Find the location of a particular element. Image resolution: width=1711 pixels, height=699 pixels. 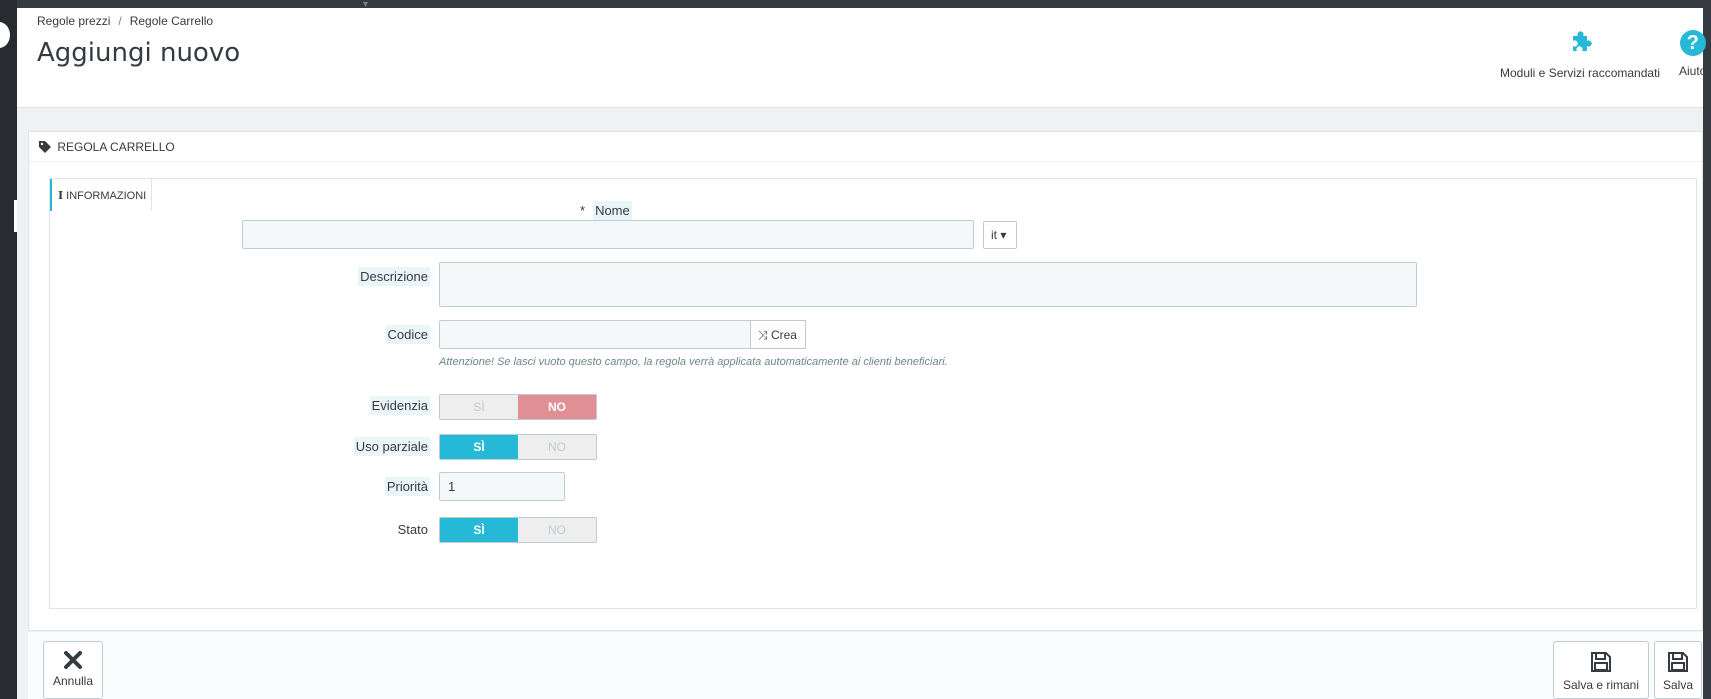

shuffle-icon: ⤨ is located at coordinates (763, 335).